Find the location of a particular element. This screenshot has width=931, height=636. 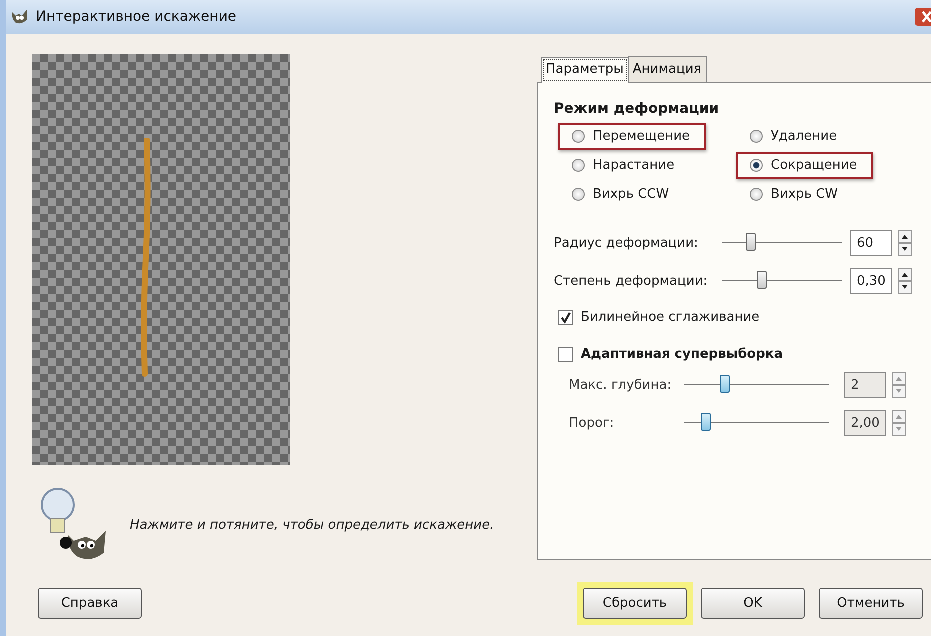

checkbox-label: Билинейное сглаживание is located at coordinates (670, 317).